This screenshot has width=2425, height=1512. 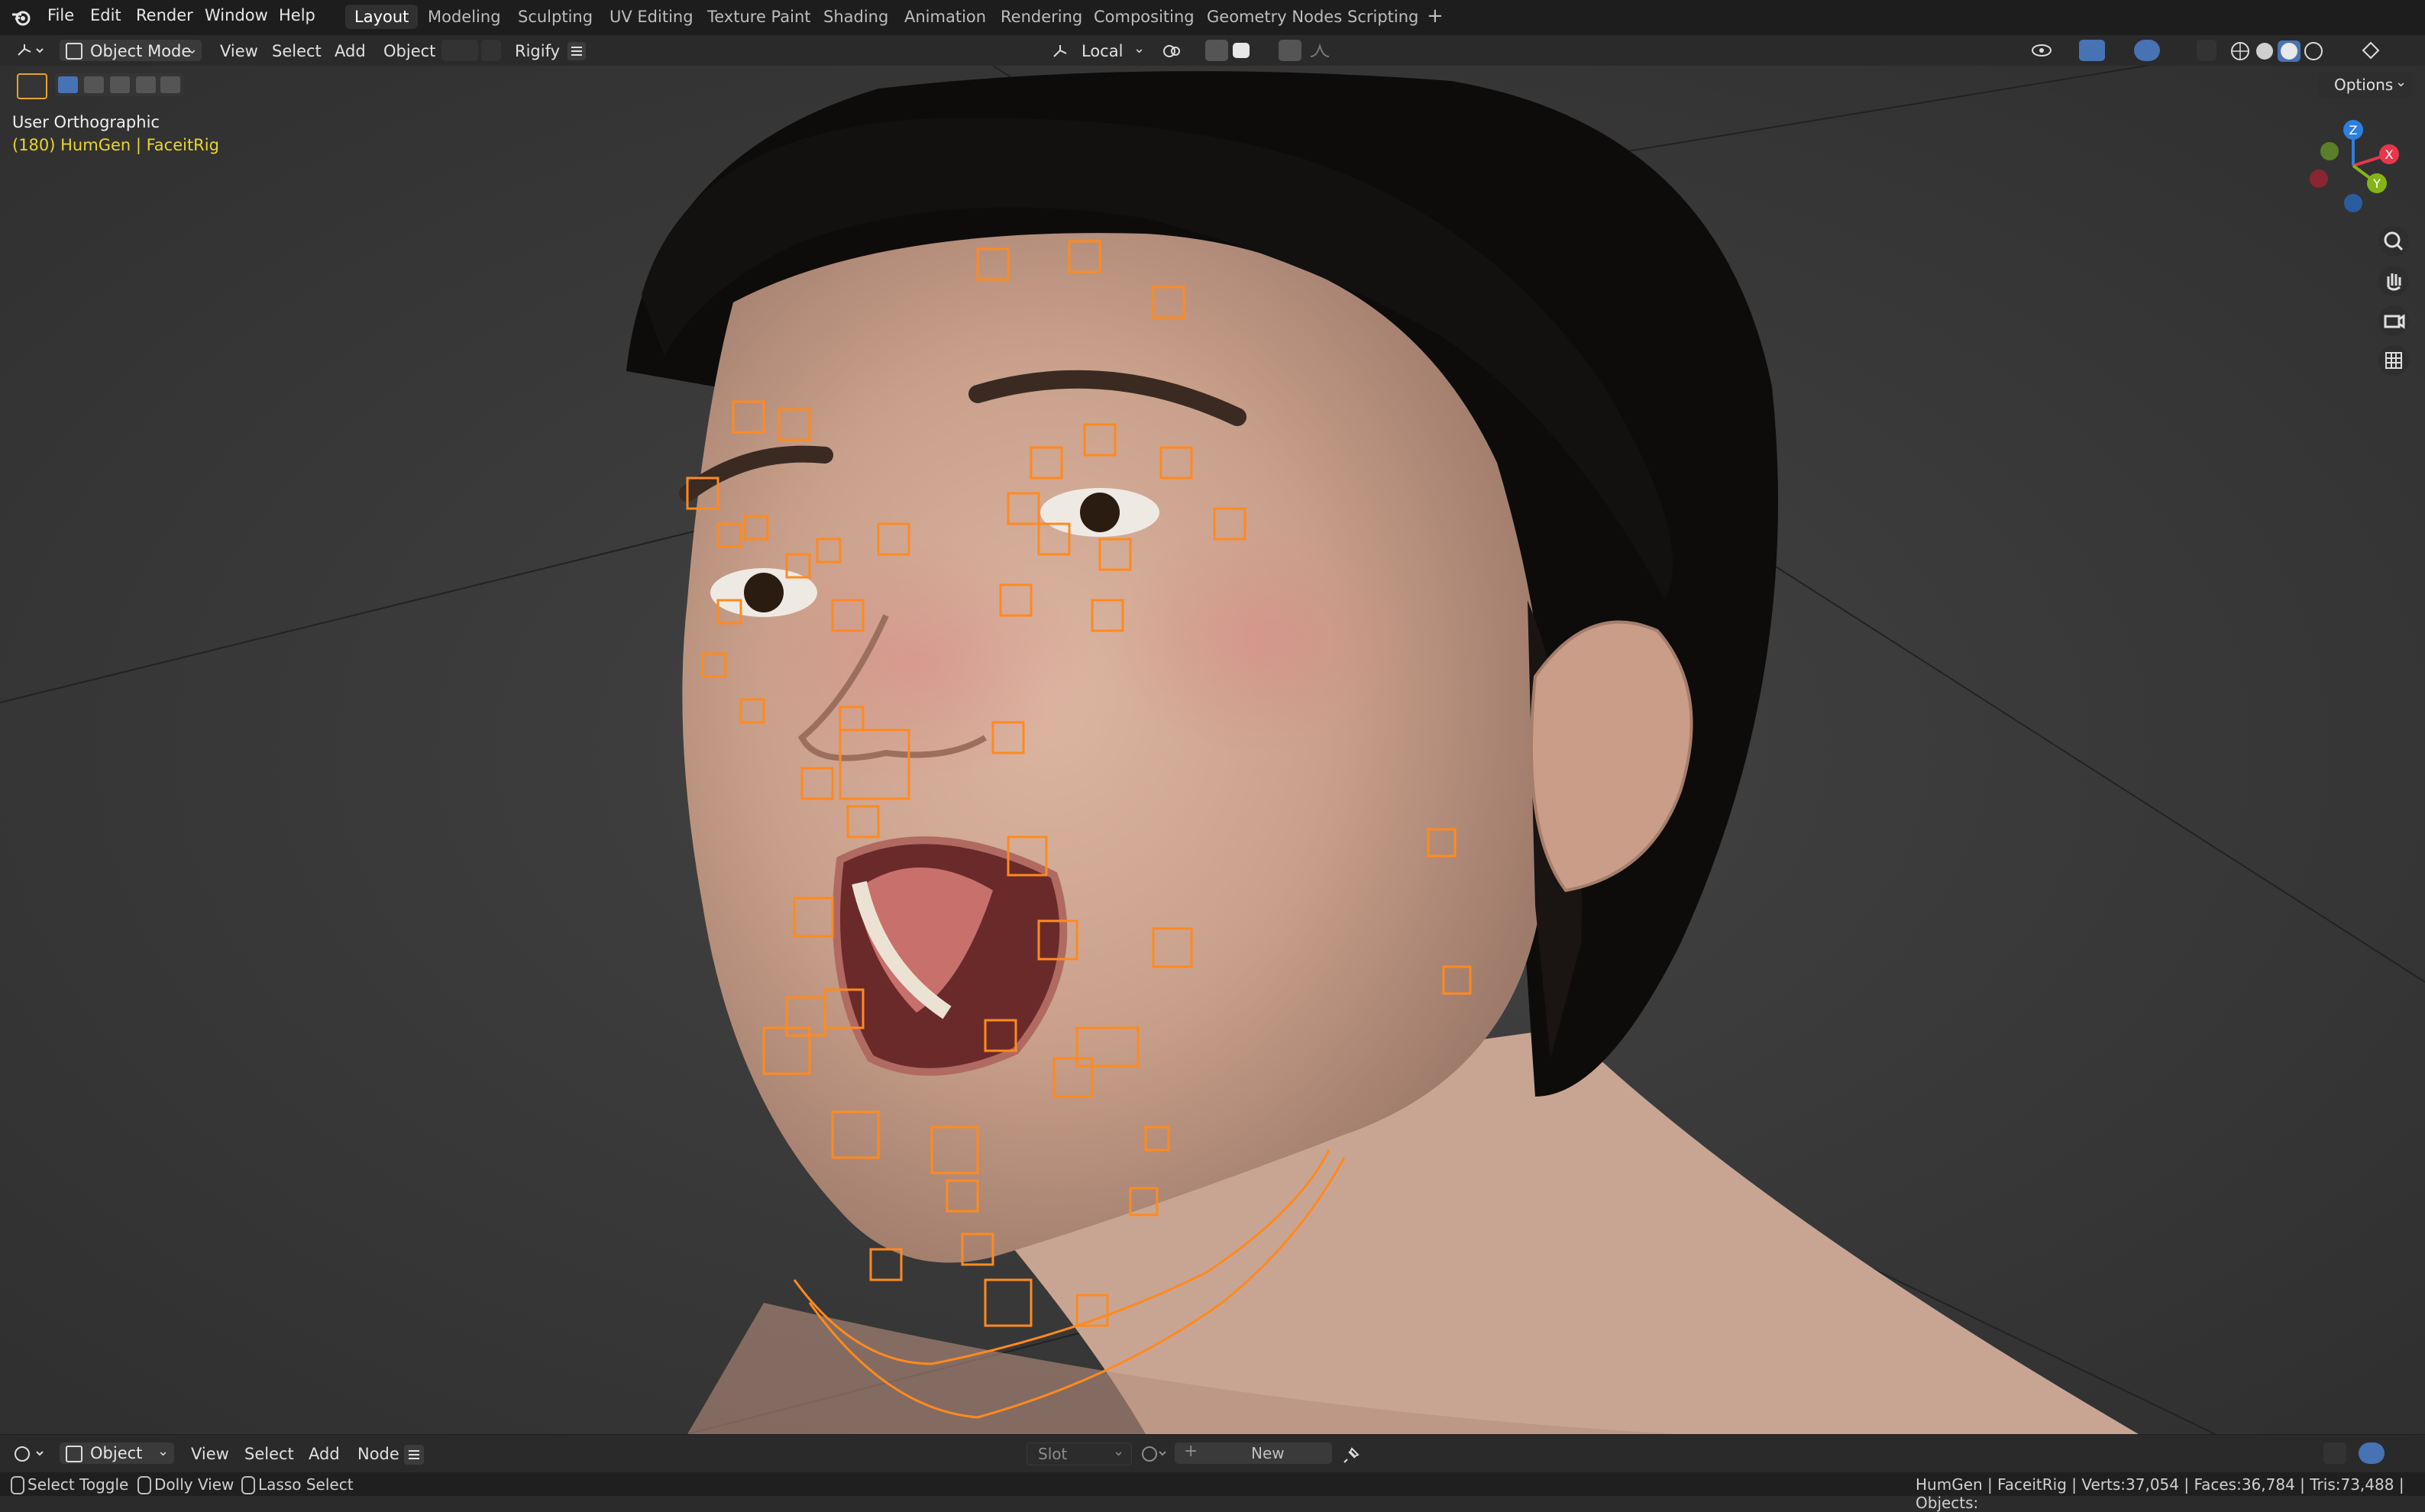 What do you see at coordinates (409, 51) in the screenshot?
I see `header-object-menu: Object` at bounding box center [409, 51].